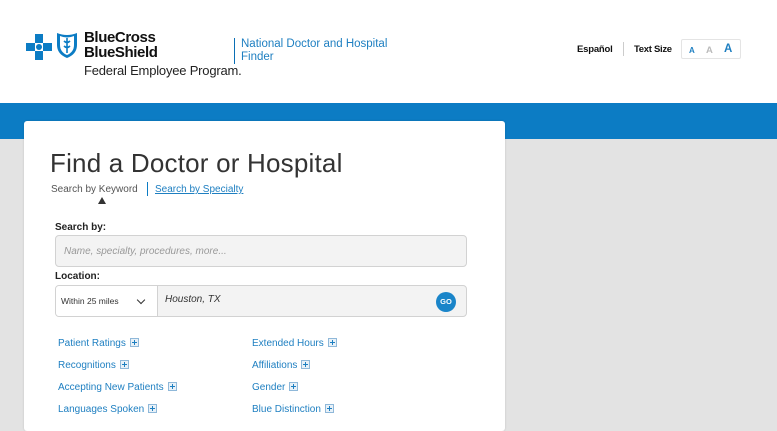  I want to click on search-by-label: Search by:, so click(81, 227).